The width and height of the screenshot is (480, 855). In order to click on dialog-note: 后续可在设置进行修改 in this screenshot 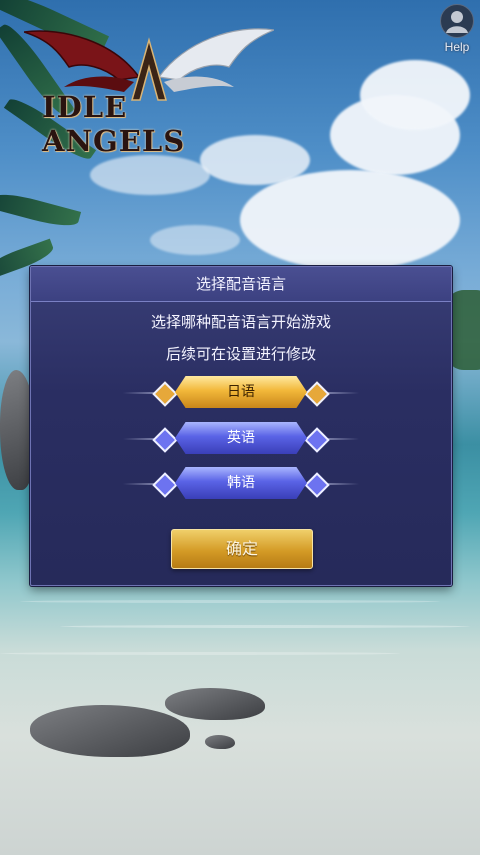, I will do `click(240, 354)`.